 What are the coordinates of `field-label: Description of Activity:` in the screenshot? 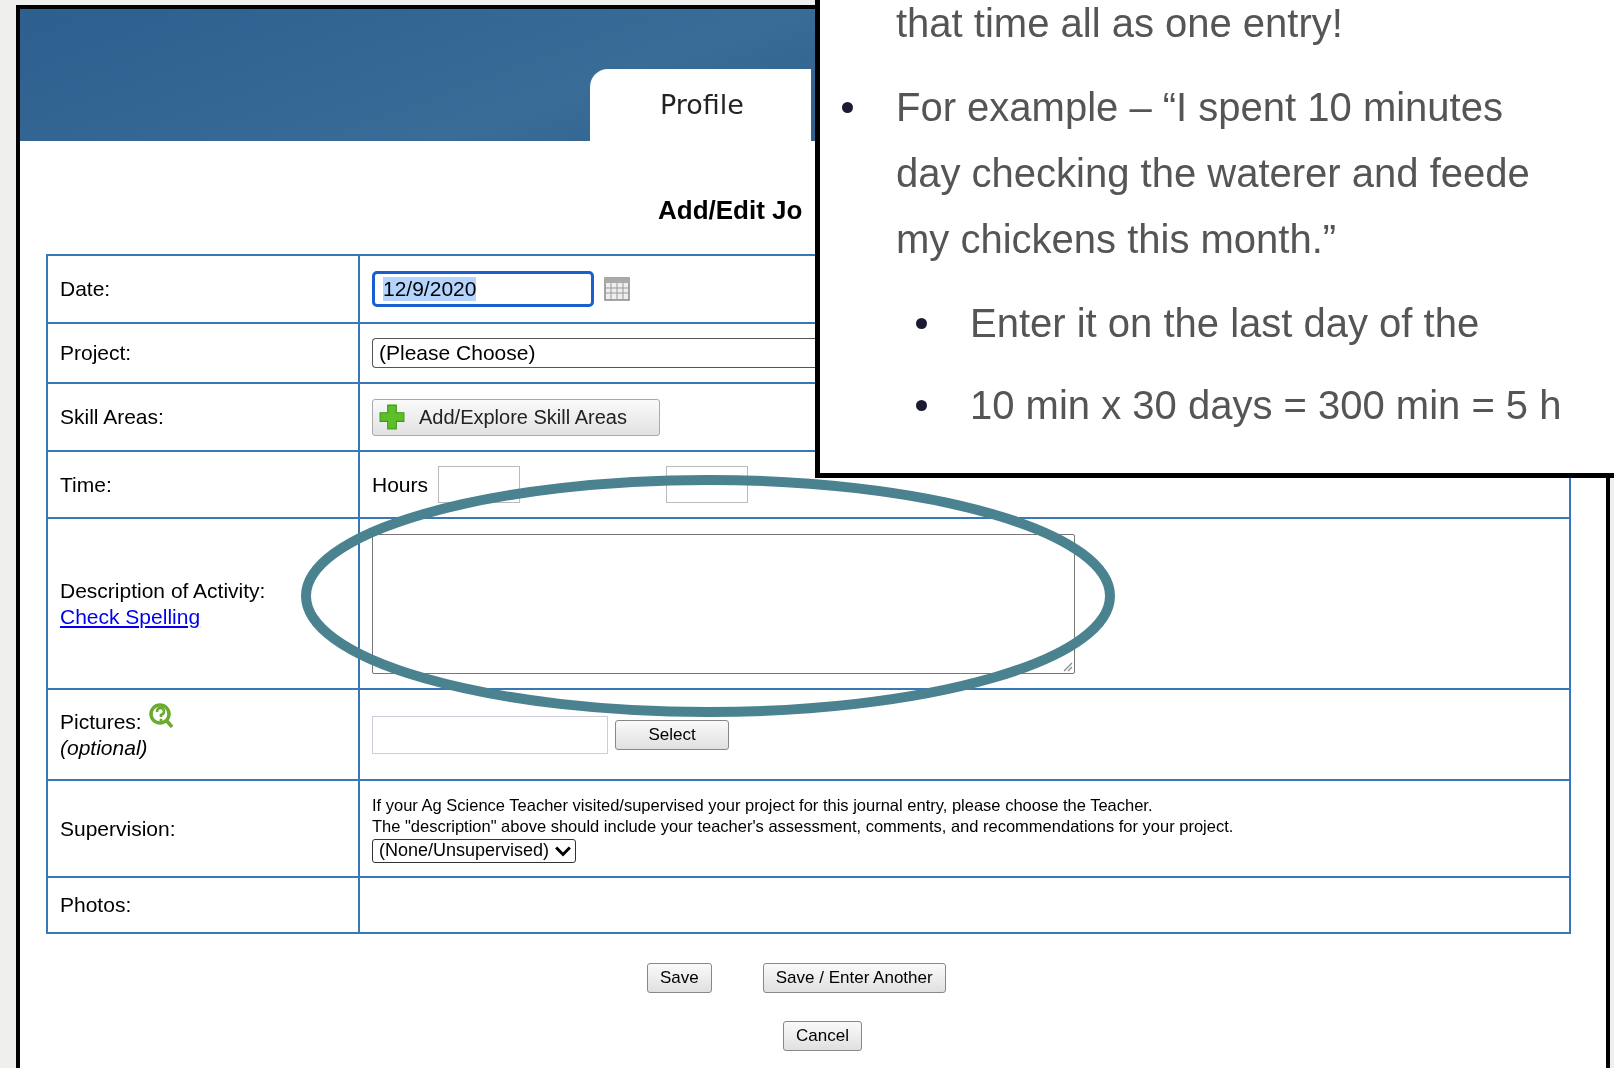 It's located at (163, 590).